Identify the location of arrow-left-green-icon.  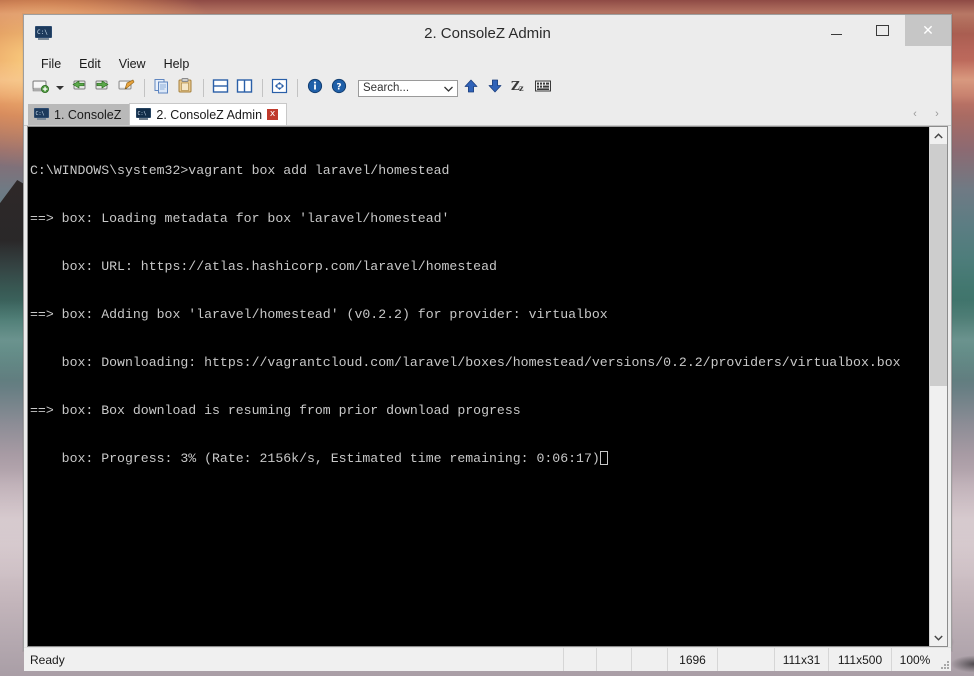
(79, 88).